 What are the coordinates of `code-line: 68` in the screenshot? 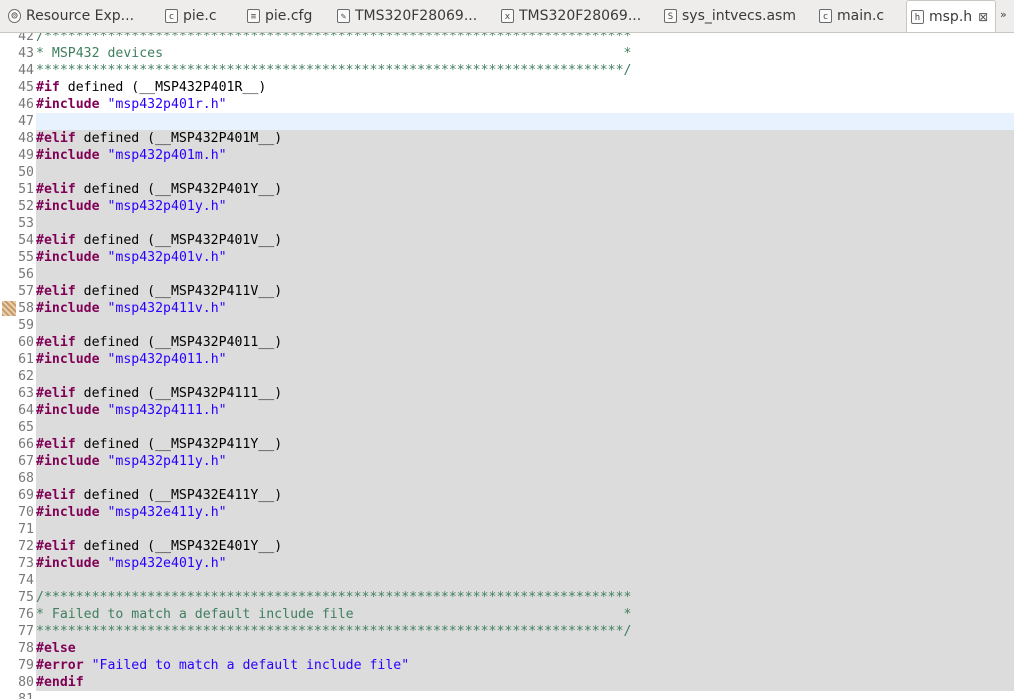 It's located at (507, 478).